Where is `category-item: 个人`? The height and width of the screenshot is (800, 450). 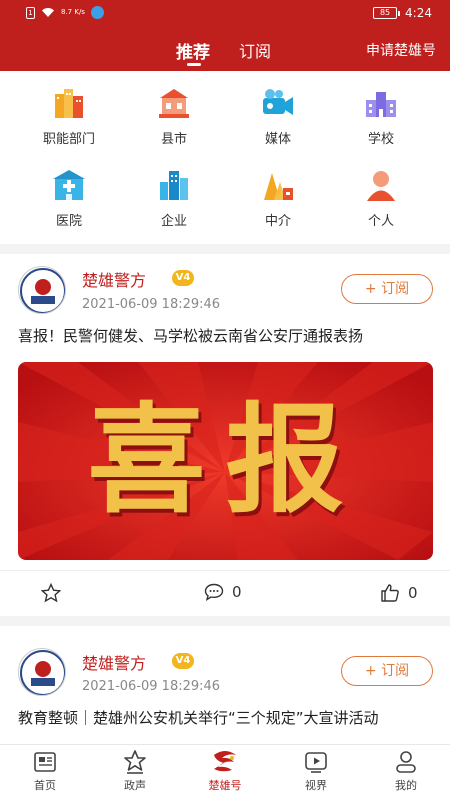 category-item: 个人 is located at coordinates (381, 198).